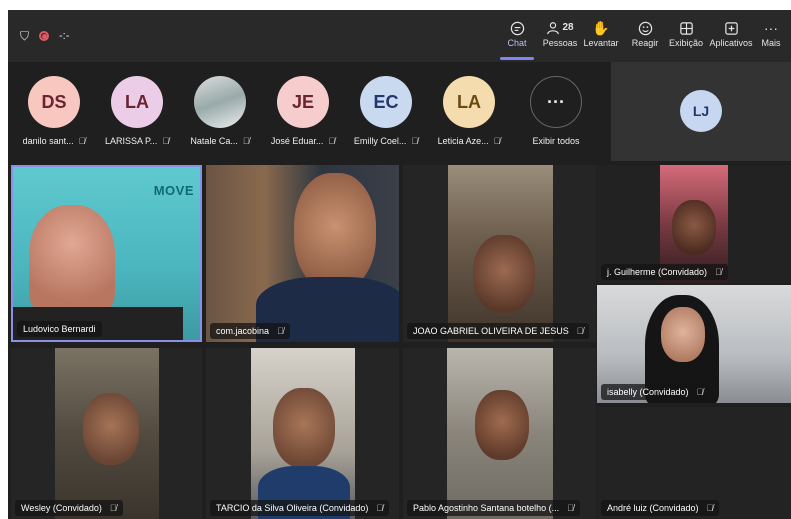  Describe the element at coordinates (220, 102) in the screenshot. I see `avatar-photo` at that location.